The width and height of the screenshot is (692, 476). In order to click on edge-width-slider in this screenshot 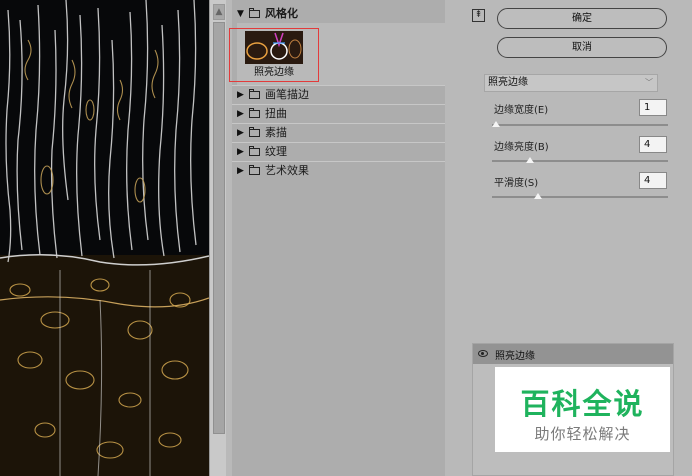, I will do `click(580, 124)`.